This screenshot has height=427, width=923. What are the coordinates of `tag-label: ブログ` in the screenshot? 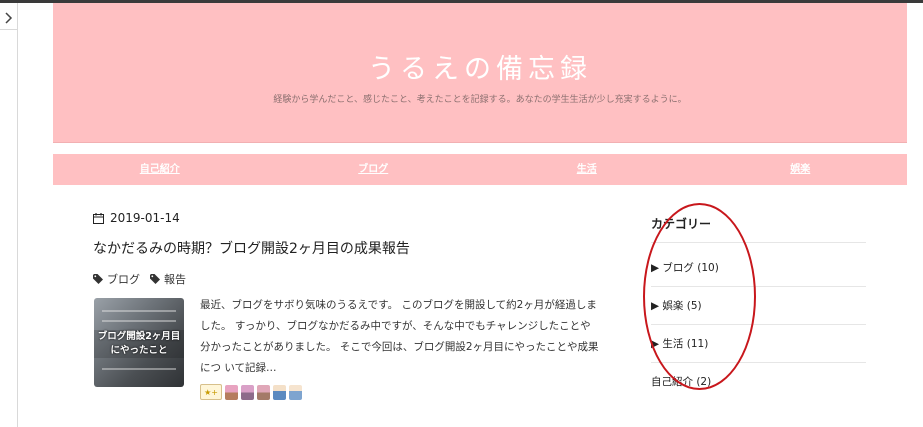 It's located at (123, 279).